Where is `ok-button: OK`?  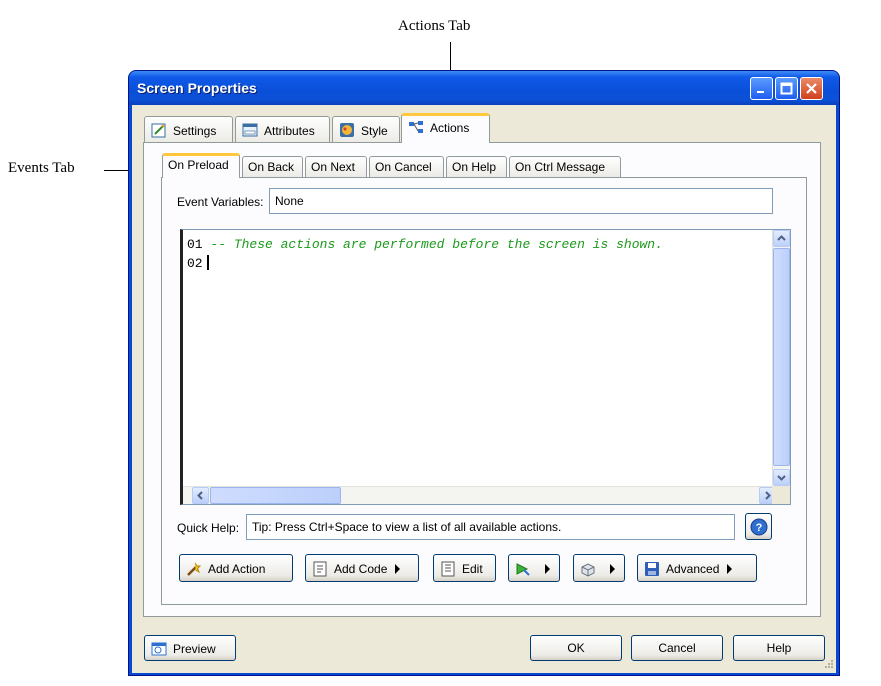
ok-button: OK is located at coordinates (576, 648).